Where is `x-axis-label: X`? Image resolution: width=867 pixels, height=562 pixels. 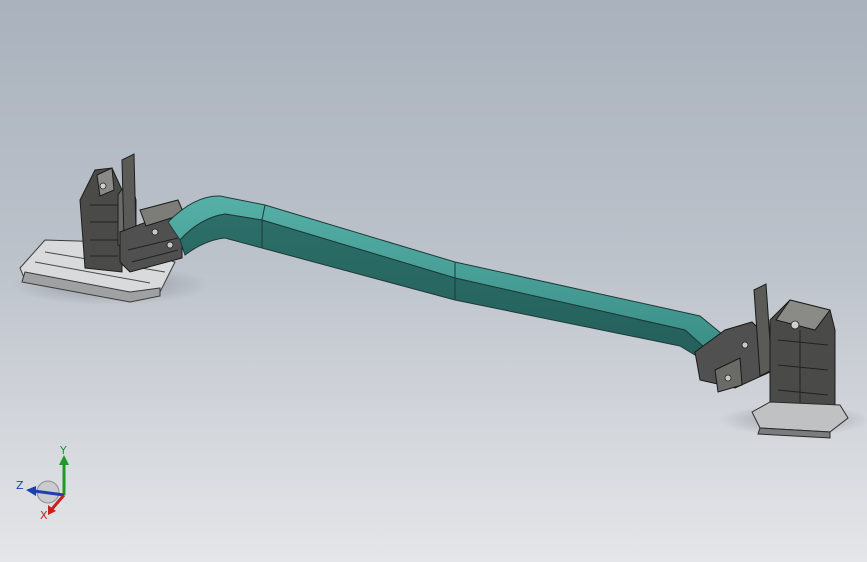
x-axis-label: X is located at coordinates (44, 515).